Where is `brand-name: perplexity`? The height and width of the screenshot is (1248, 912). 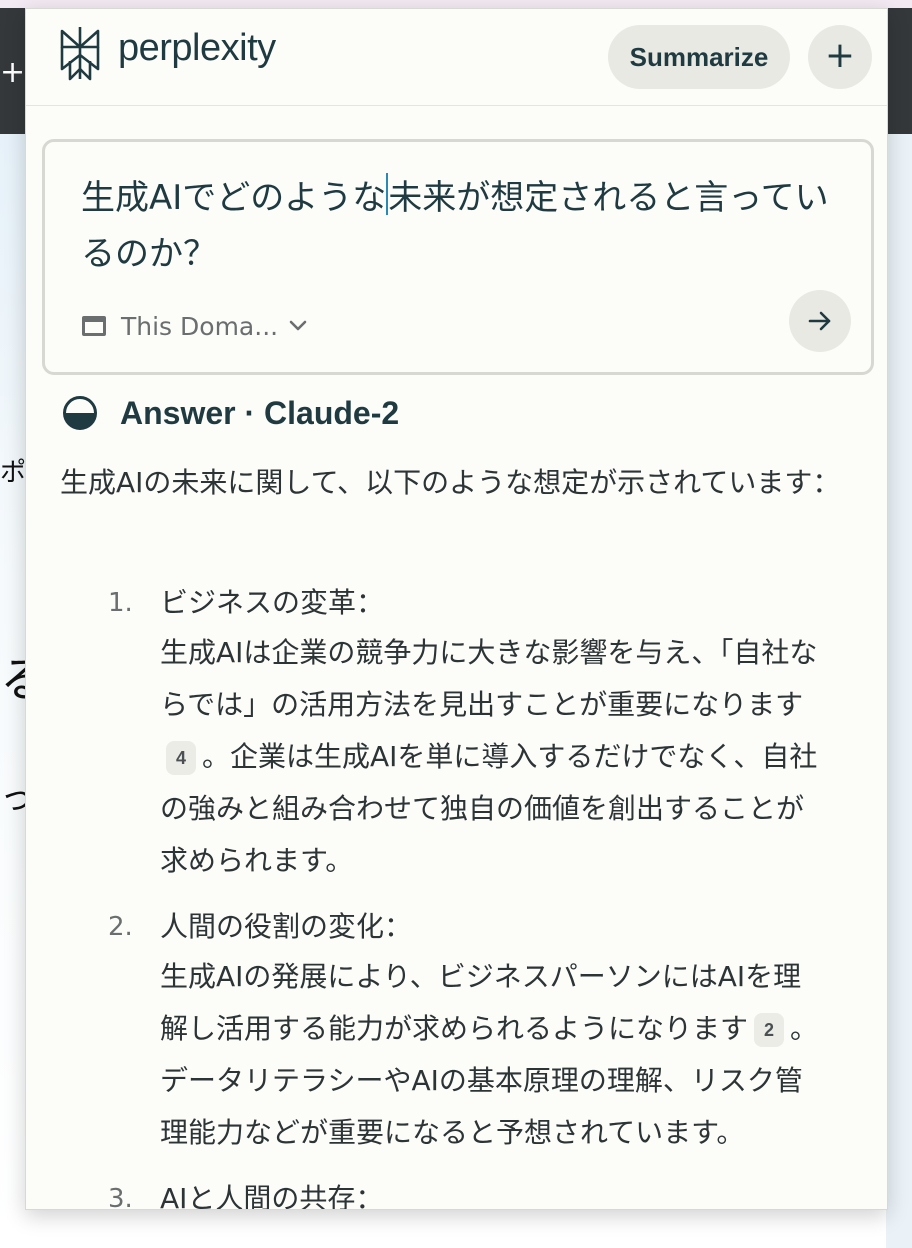 brand-name: perplexity is located at coordinates (197, 48).